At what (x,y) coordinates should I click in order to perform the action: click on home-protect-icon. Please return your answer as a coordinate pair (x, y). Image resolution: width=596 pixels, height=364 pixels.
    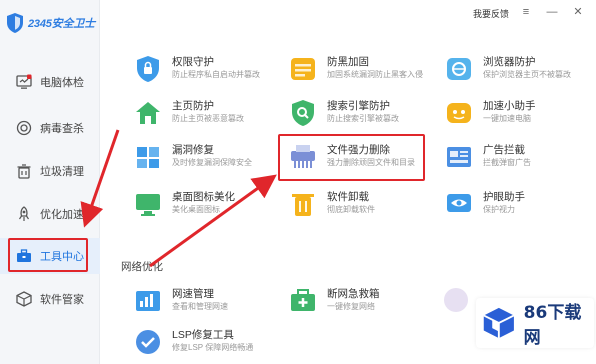
    Looking at the image, I should click on (148, 113).